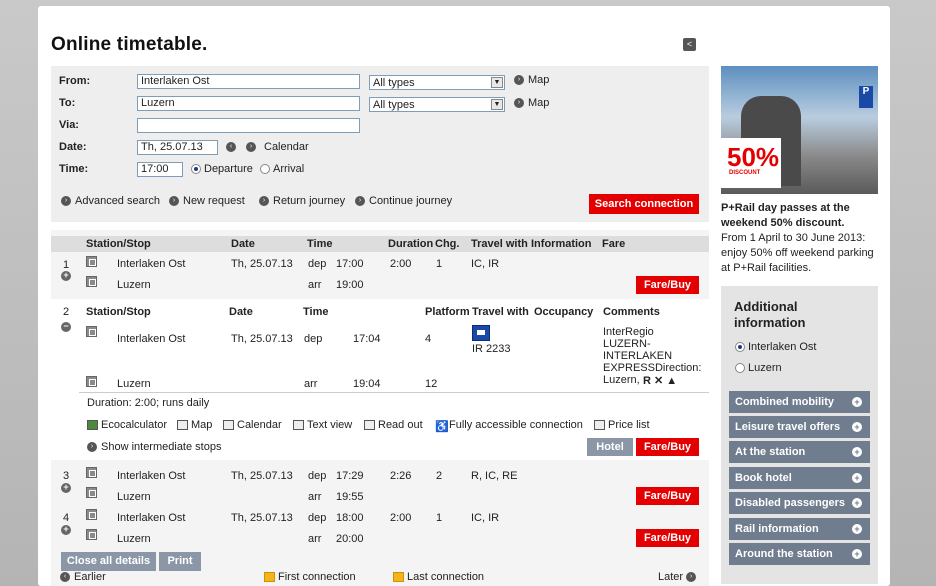 The height and width of the screenshot is (586, 936). Describe the element at coordinates (679, 577) in the screenshot. I see `later-link: Later ›` at that location.